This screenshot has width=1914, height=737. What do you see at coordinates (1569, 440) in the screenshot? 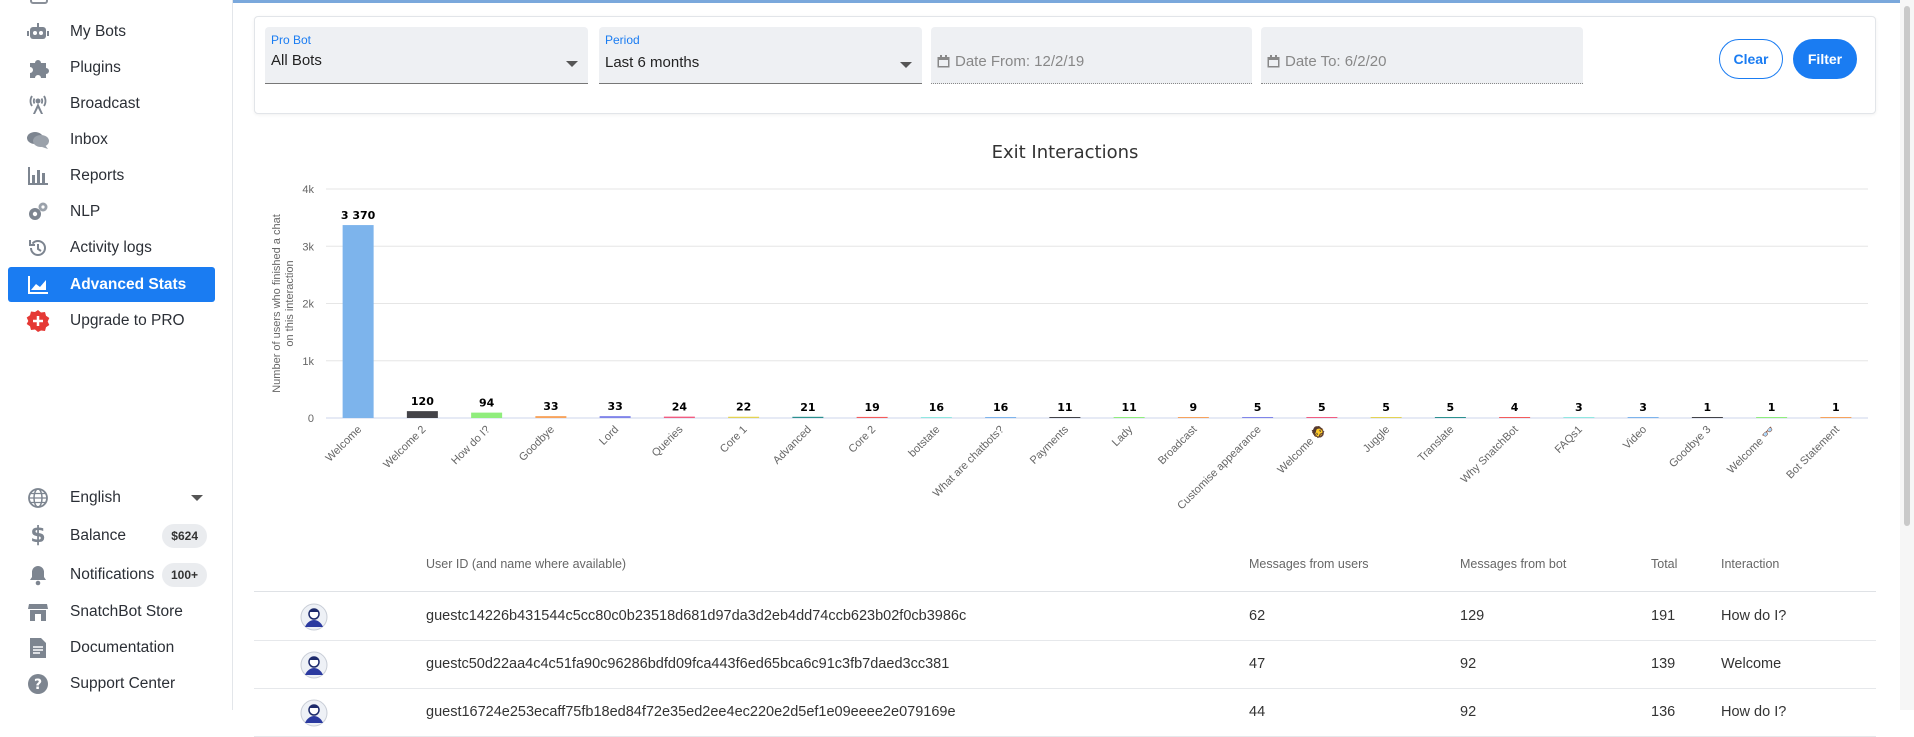
I see `x-tick-label: FAQs1` at bounding box center [1569, 440].